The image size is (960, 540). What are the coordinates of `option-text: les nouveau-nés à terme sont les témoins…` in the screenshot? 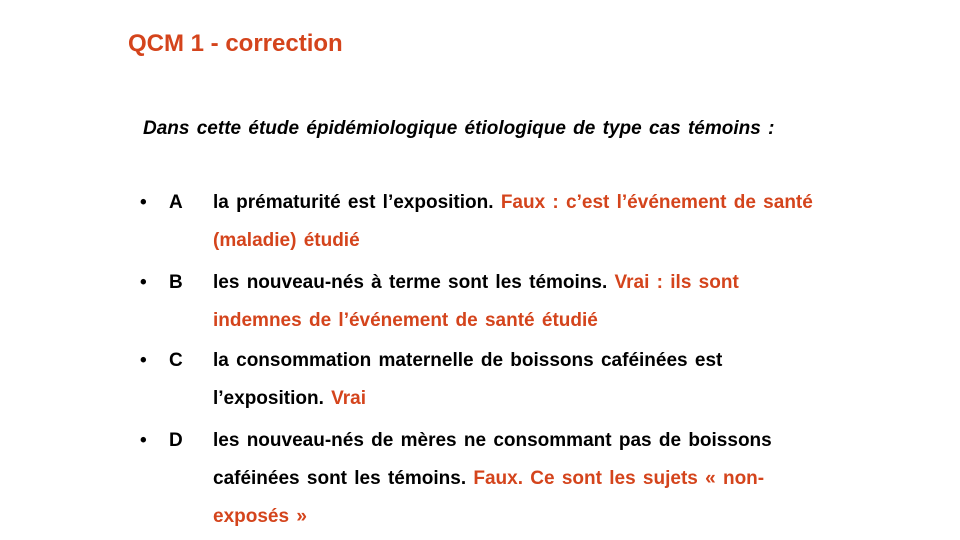 It's located at (523, 302).